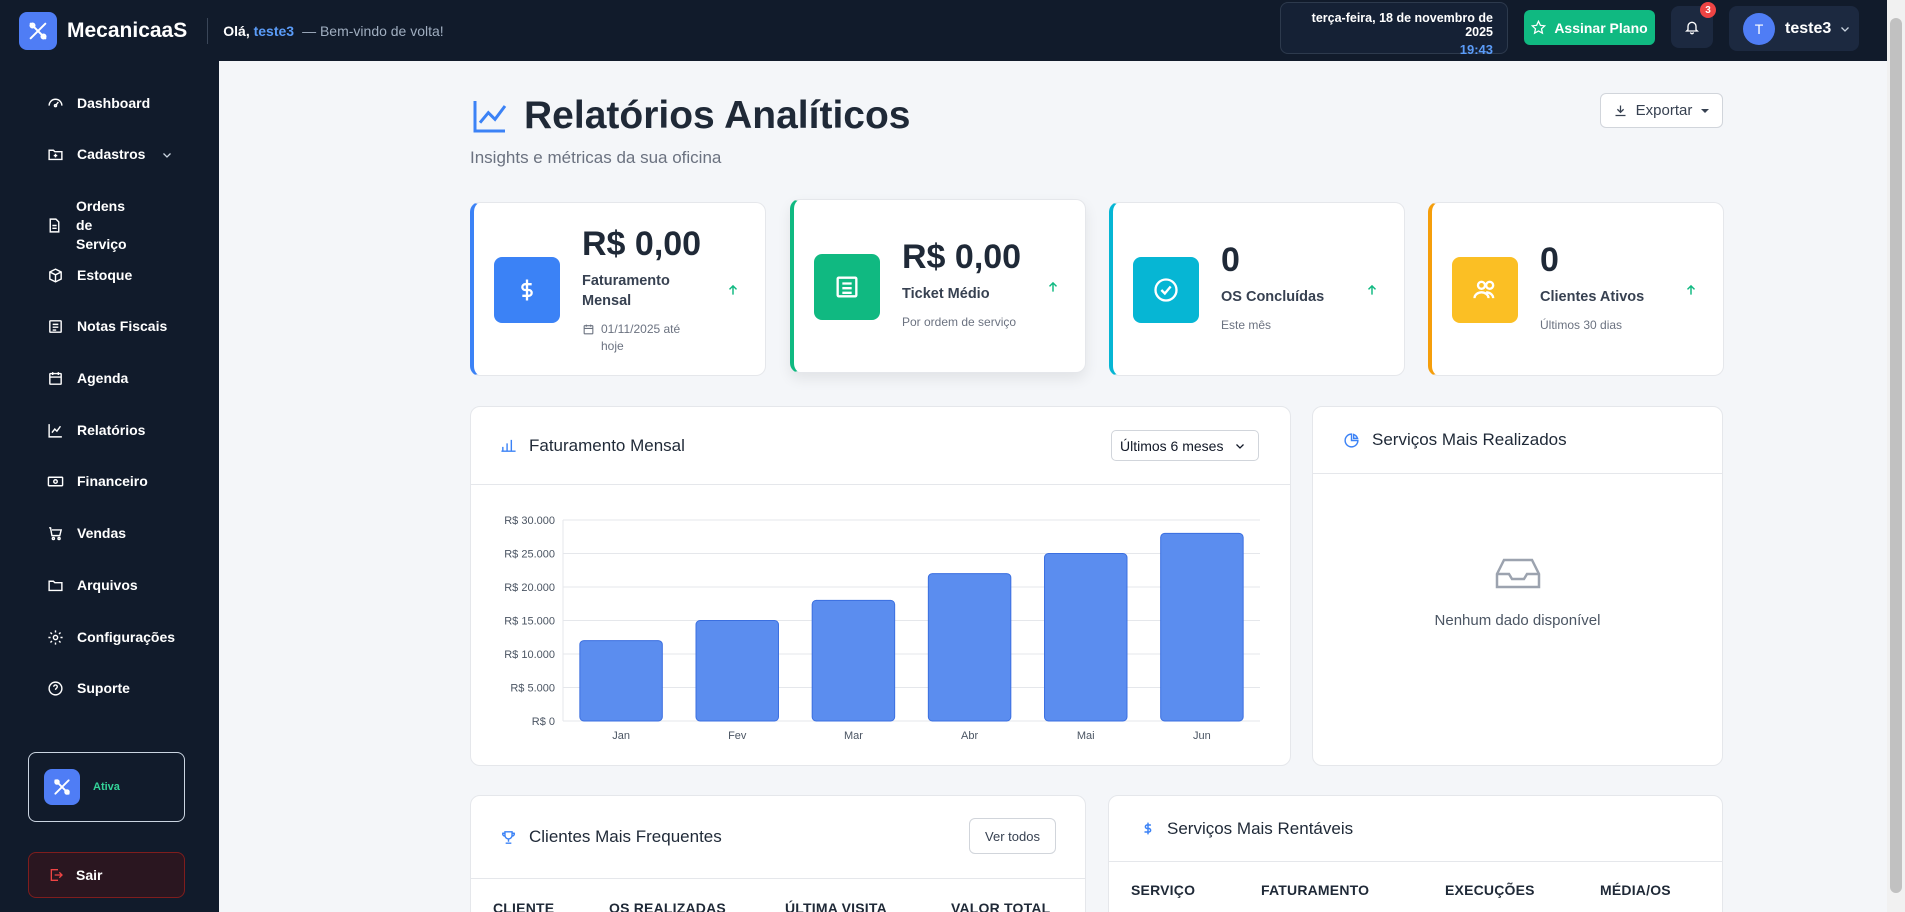  Describe the element at coordinates (1086, 736) in the screenshot. I see `x-tick-label: Mai` at that location.